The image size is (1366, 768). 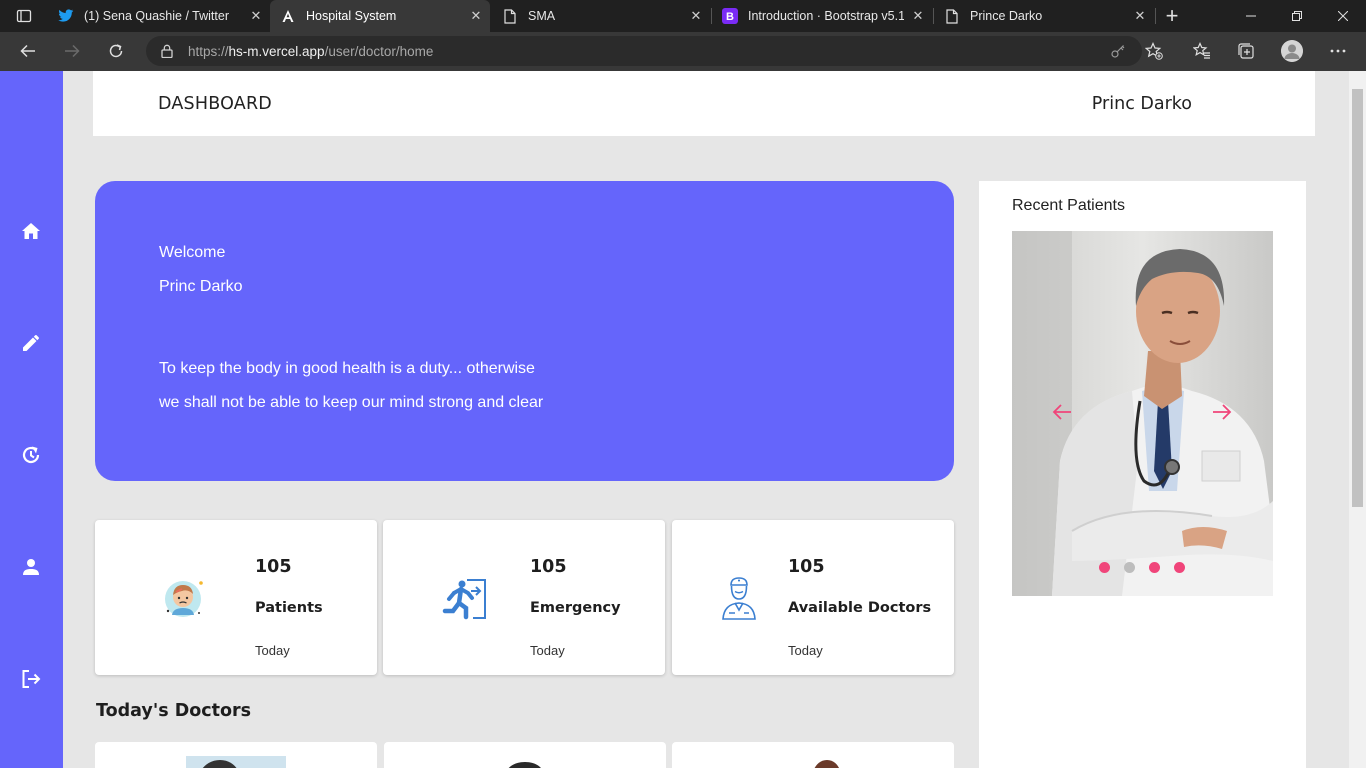 I want to click on minimize-icon, so click(x=1251, y=16).